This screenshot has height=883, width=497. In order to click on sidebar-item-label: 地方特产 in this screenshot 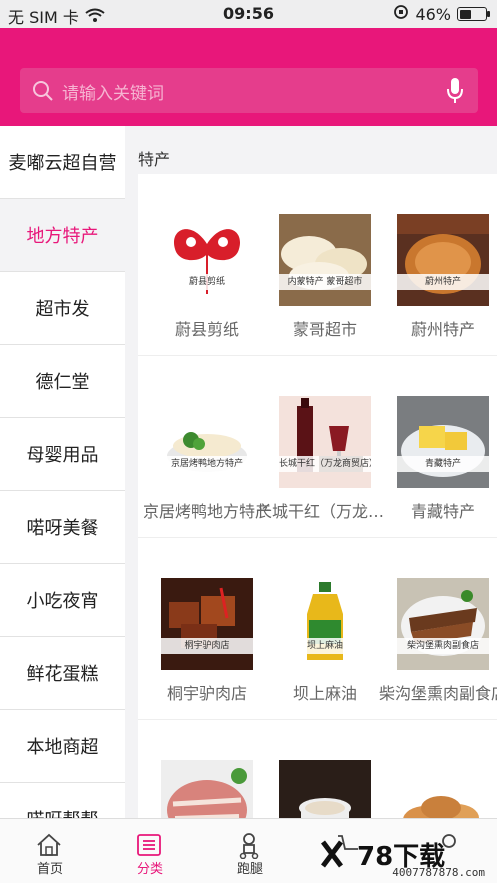, I will do `click(62, 236)`.